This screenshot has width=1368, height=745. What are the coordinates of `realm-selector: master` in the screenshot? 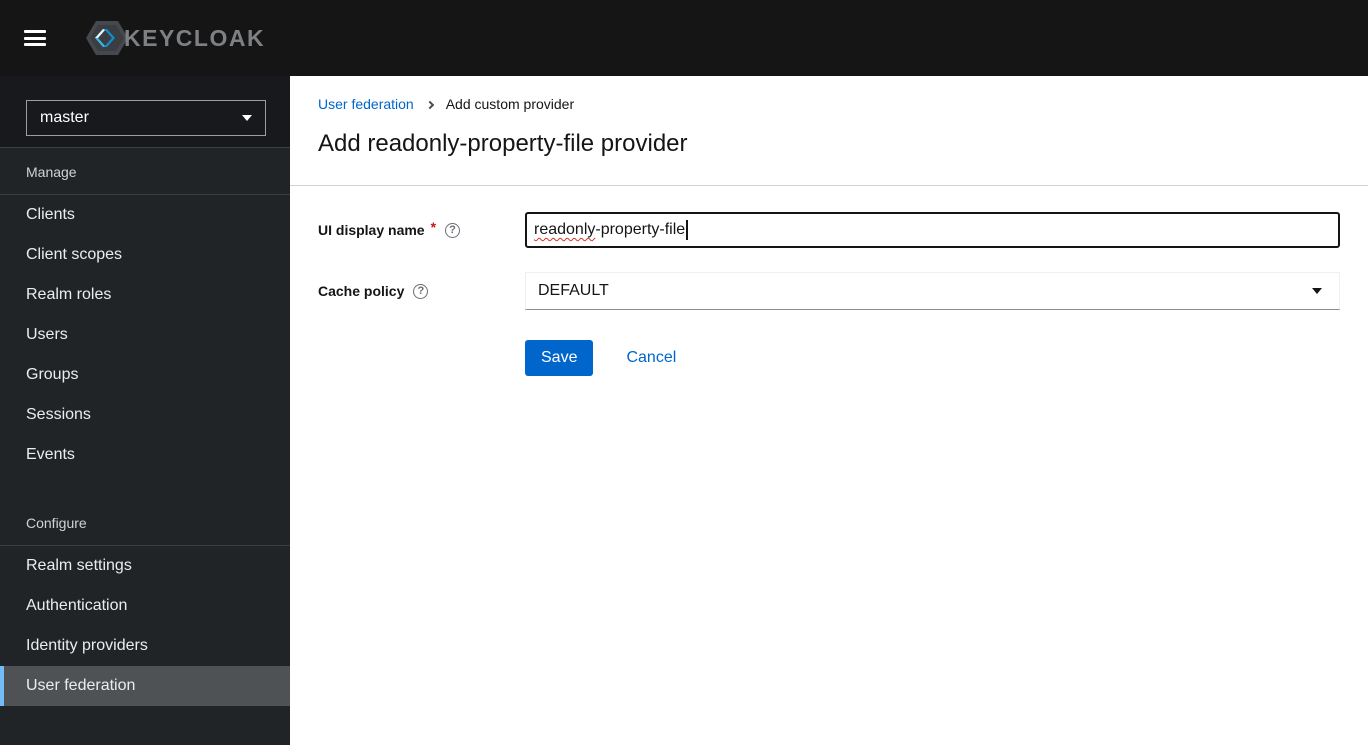 It's located at (146, 118).